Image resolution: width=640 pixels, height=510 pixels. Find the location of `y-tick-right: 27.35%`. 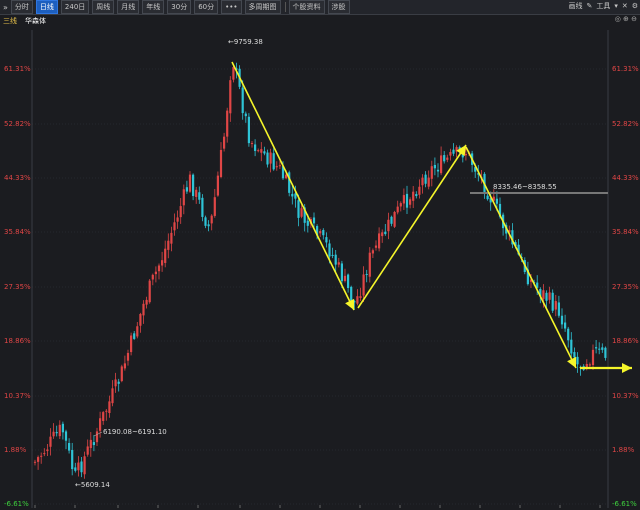

y-tick-right: 27.35% is located at coordinates (625, 287).